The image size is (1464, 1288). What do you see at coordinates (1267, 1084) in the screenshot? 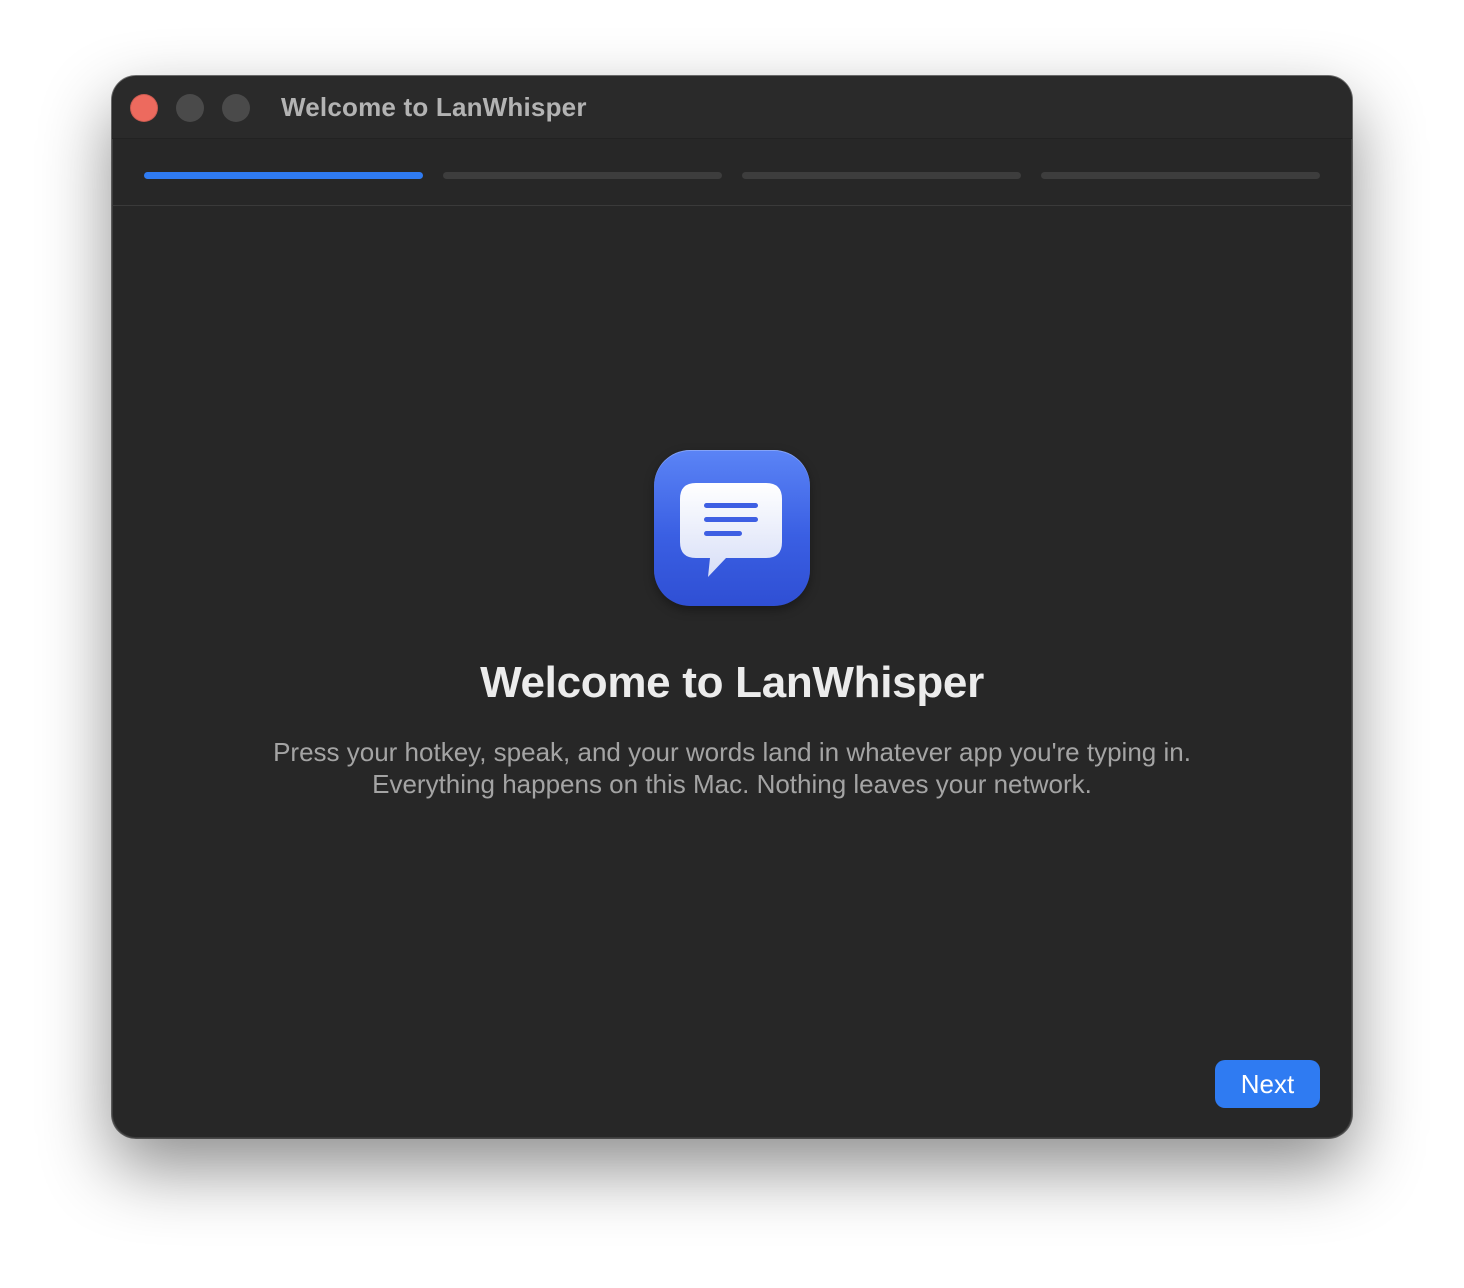
I see `next-button: Next` at bounding box center [1267, 1084].